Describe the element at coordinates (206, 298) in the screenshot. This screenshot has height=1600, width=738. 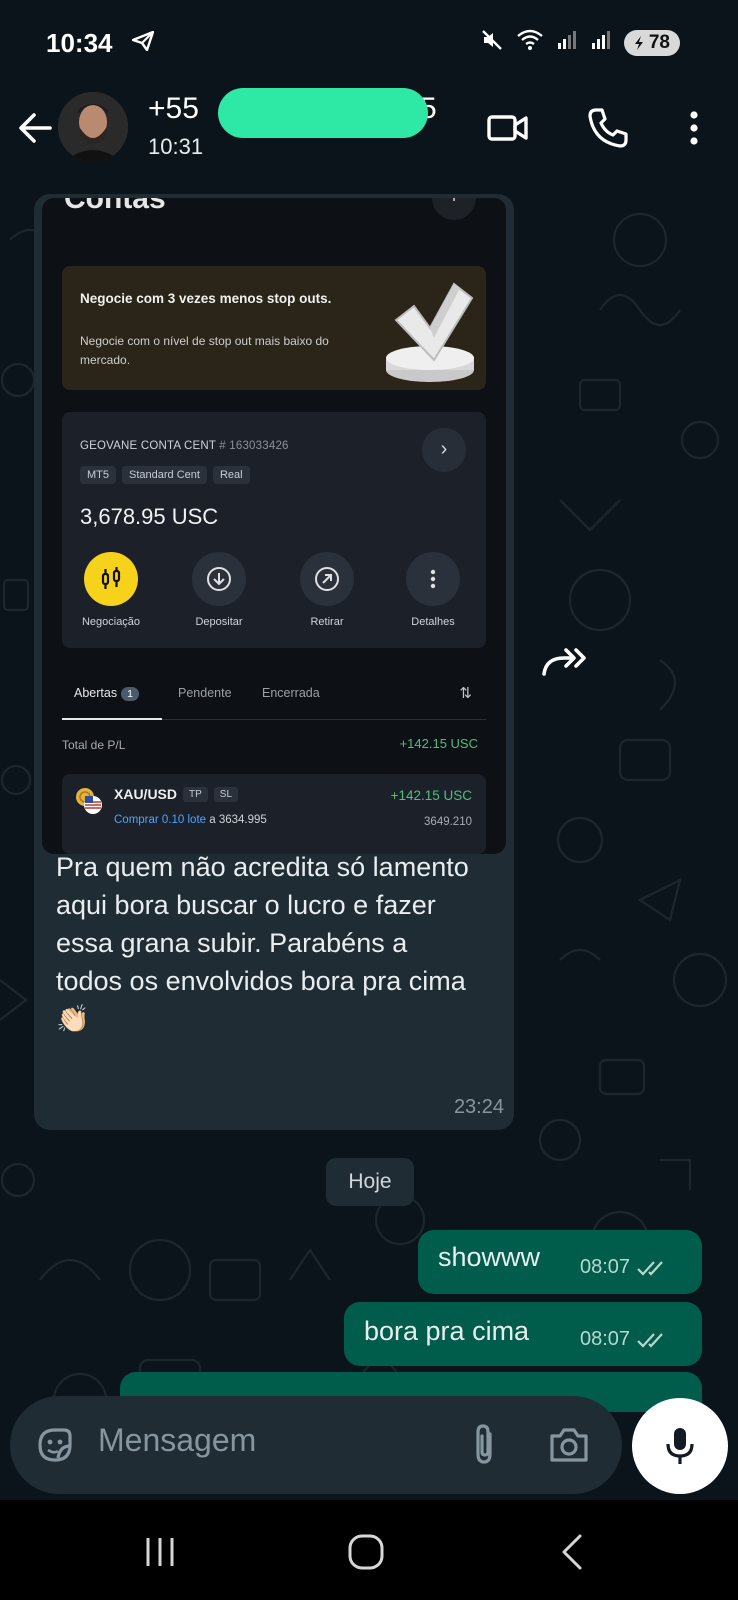
I see `promo-title: Negocie com 3 vezes menos stop outs.` at that location.